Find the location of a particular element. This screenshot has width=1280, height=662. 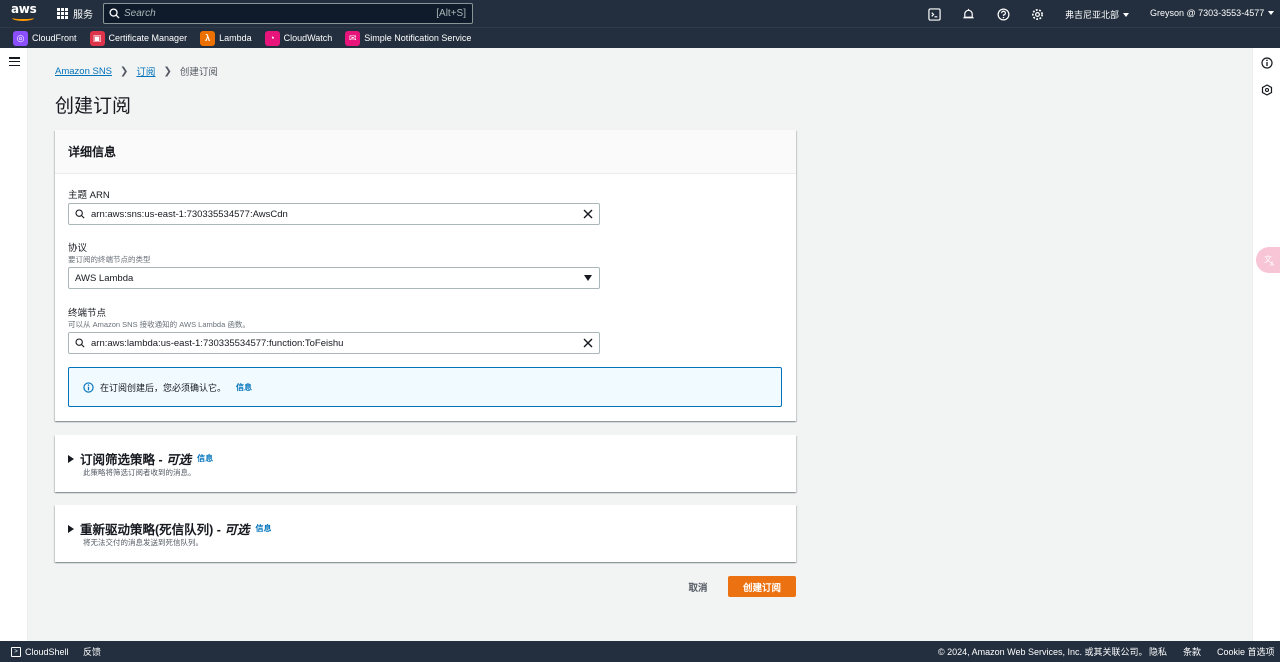

caret-down-icon is located at coordinates (588, 278).